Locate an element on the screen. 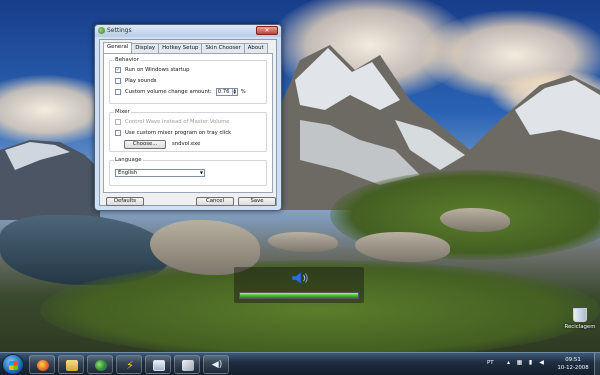 The height and width of the screenshot is (375, 600). run-on-startup-checkbox: ✓ is located at coordinates (118, 70).